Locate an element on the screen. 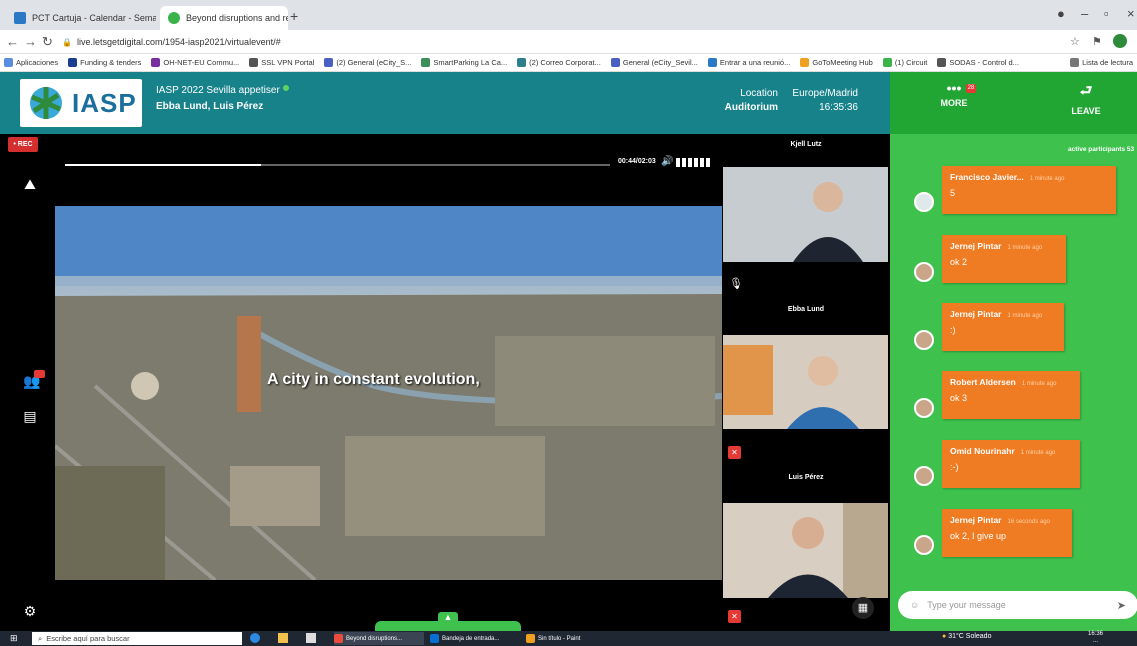  minimize-icon: – is located at coordinates (1084, 13).